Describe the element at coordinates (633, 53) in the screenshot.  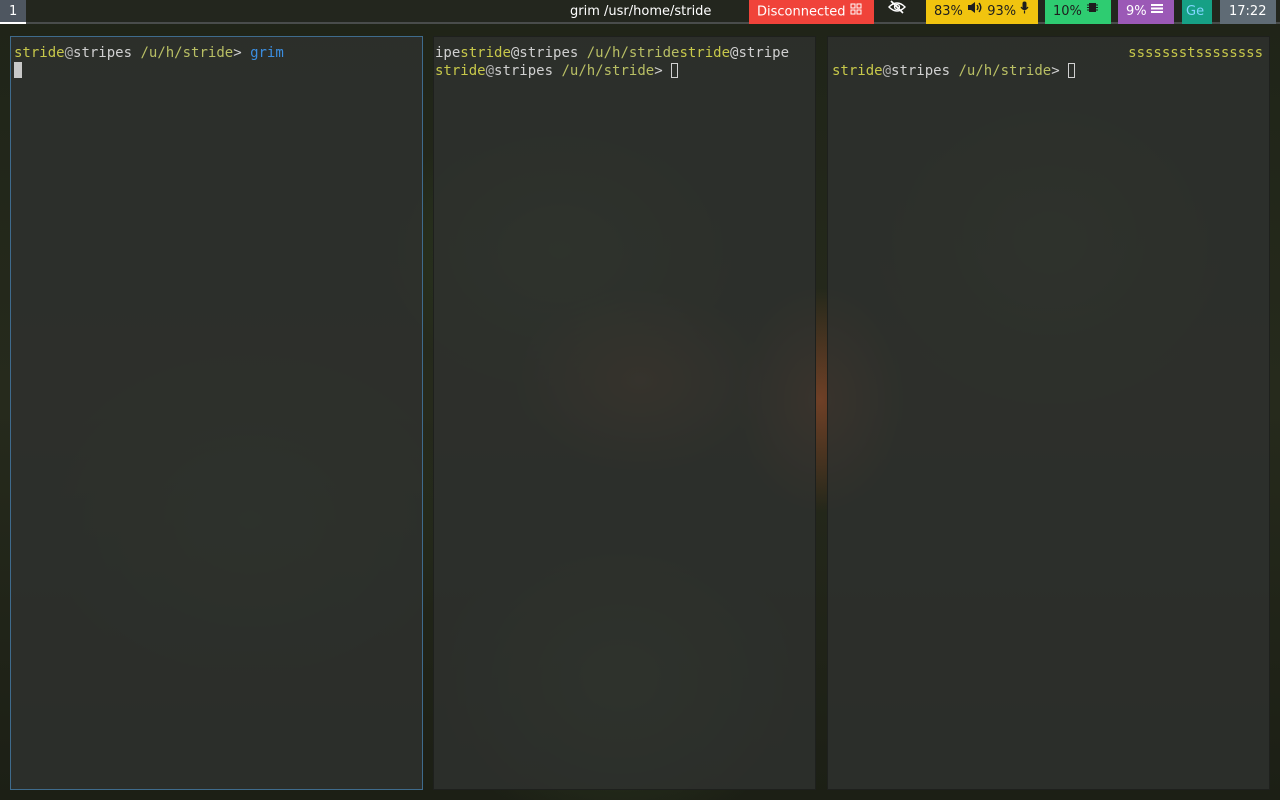
I see `wrap-path: /u/h/stride` at that location.